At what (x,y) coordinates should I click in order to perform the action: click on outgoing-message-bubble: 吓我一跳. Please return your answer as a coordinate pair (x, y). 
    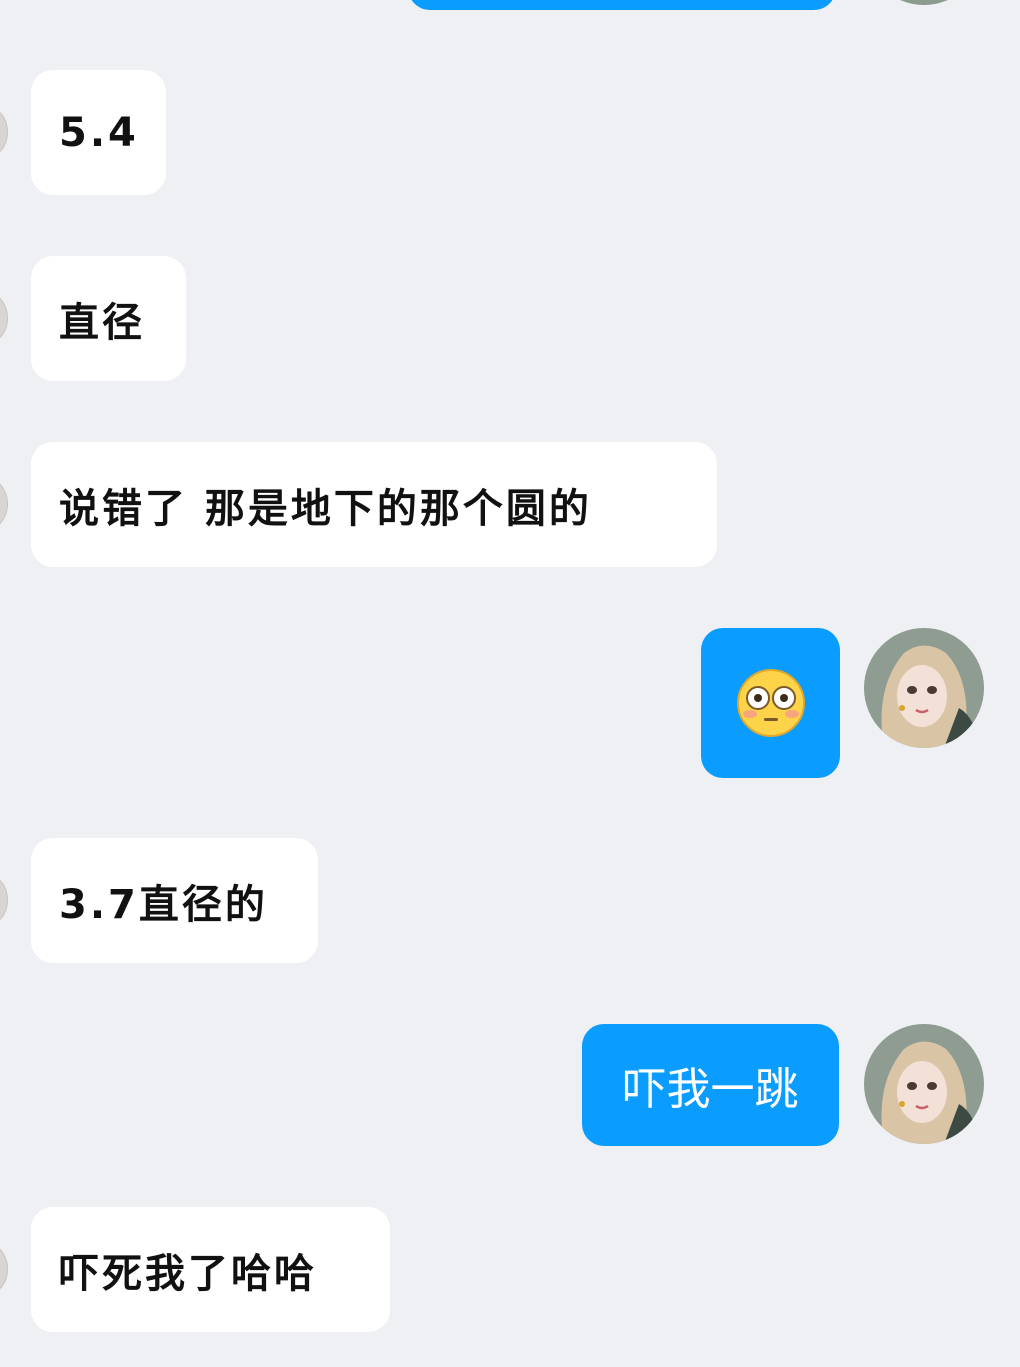
    Looking at the image, I should click on (710, 1085).